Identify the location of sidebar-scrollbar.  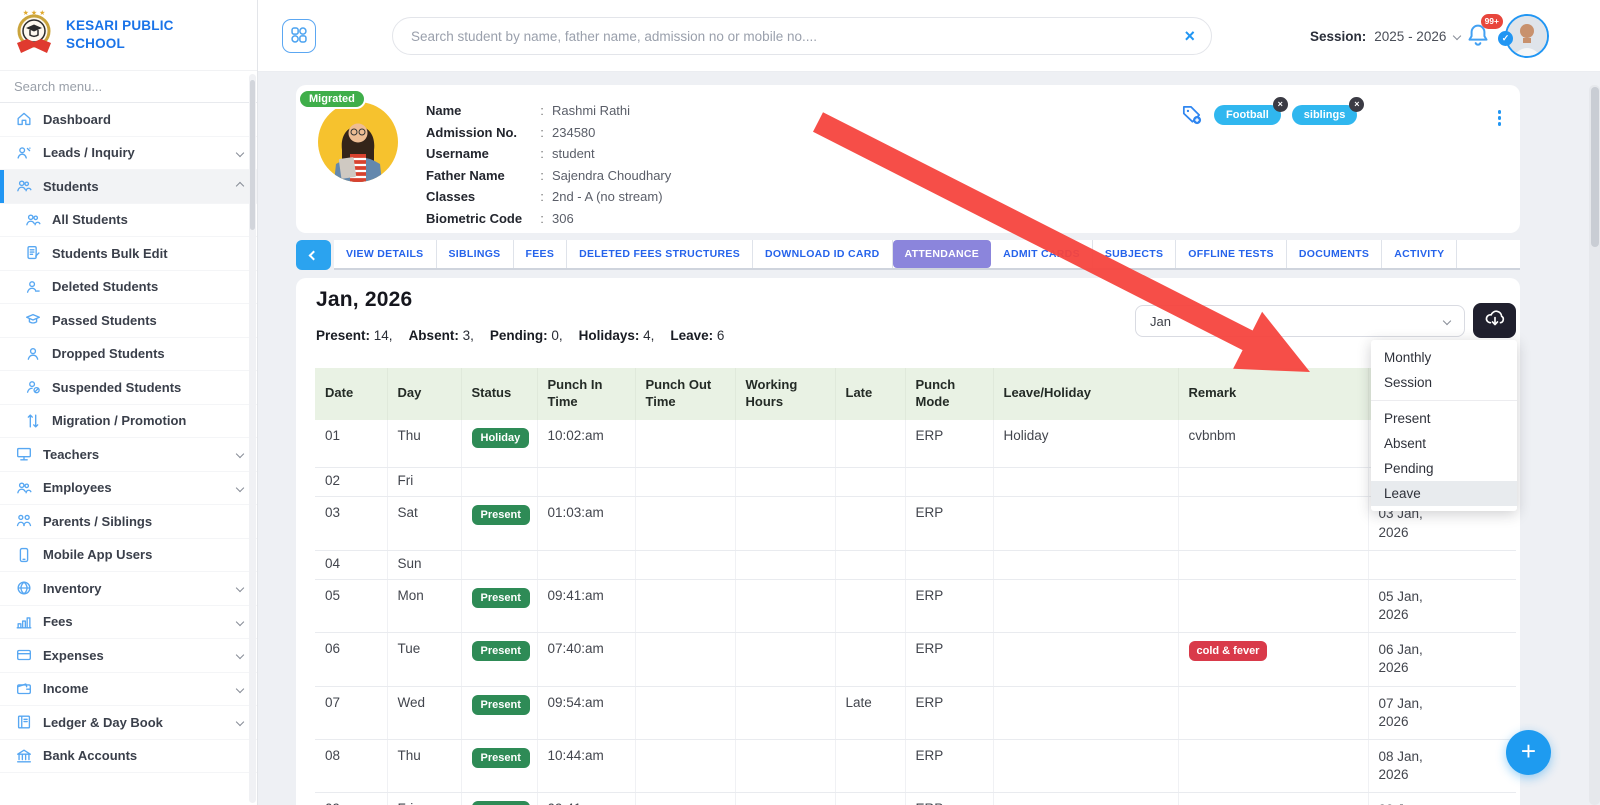
(252, 438).